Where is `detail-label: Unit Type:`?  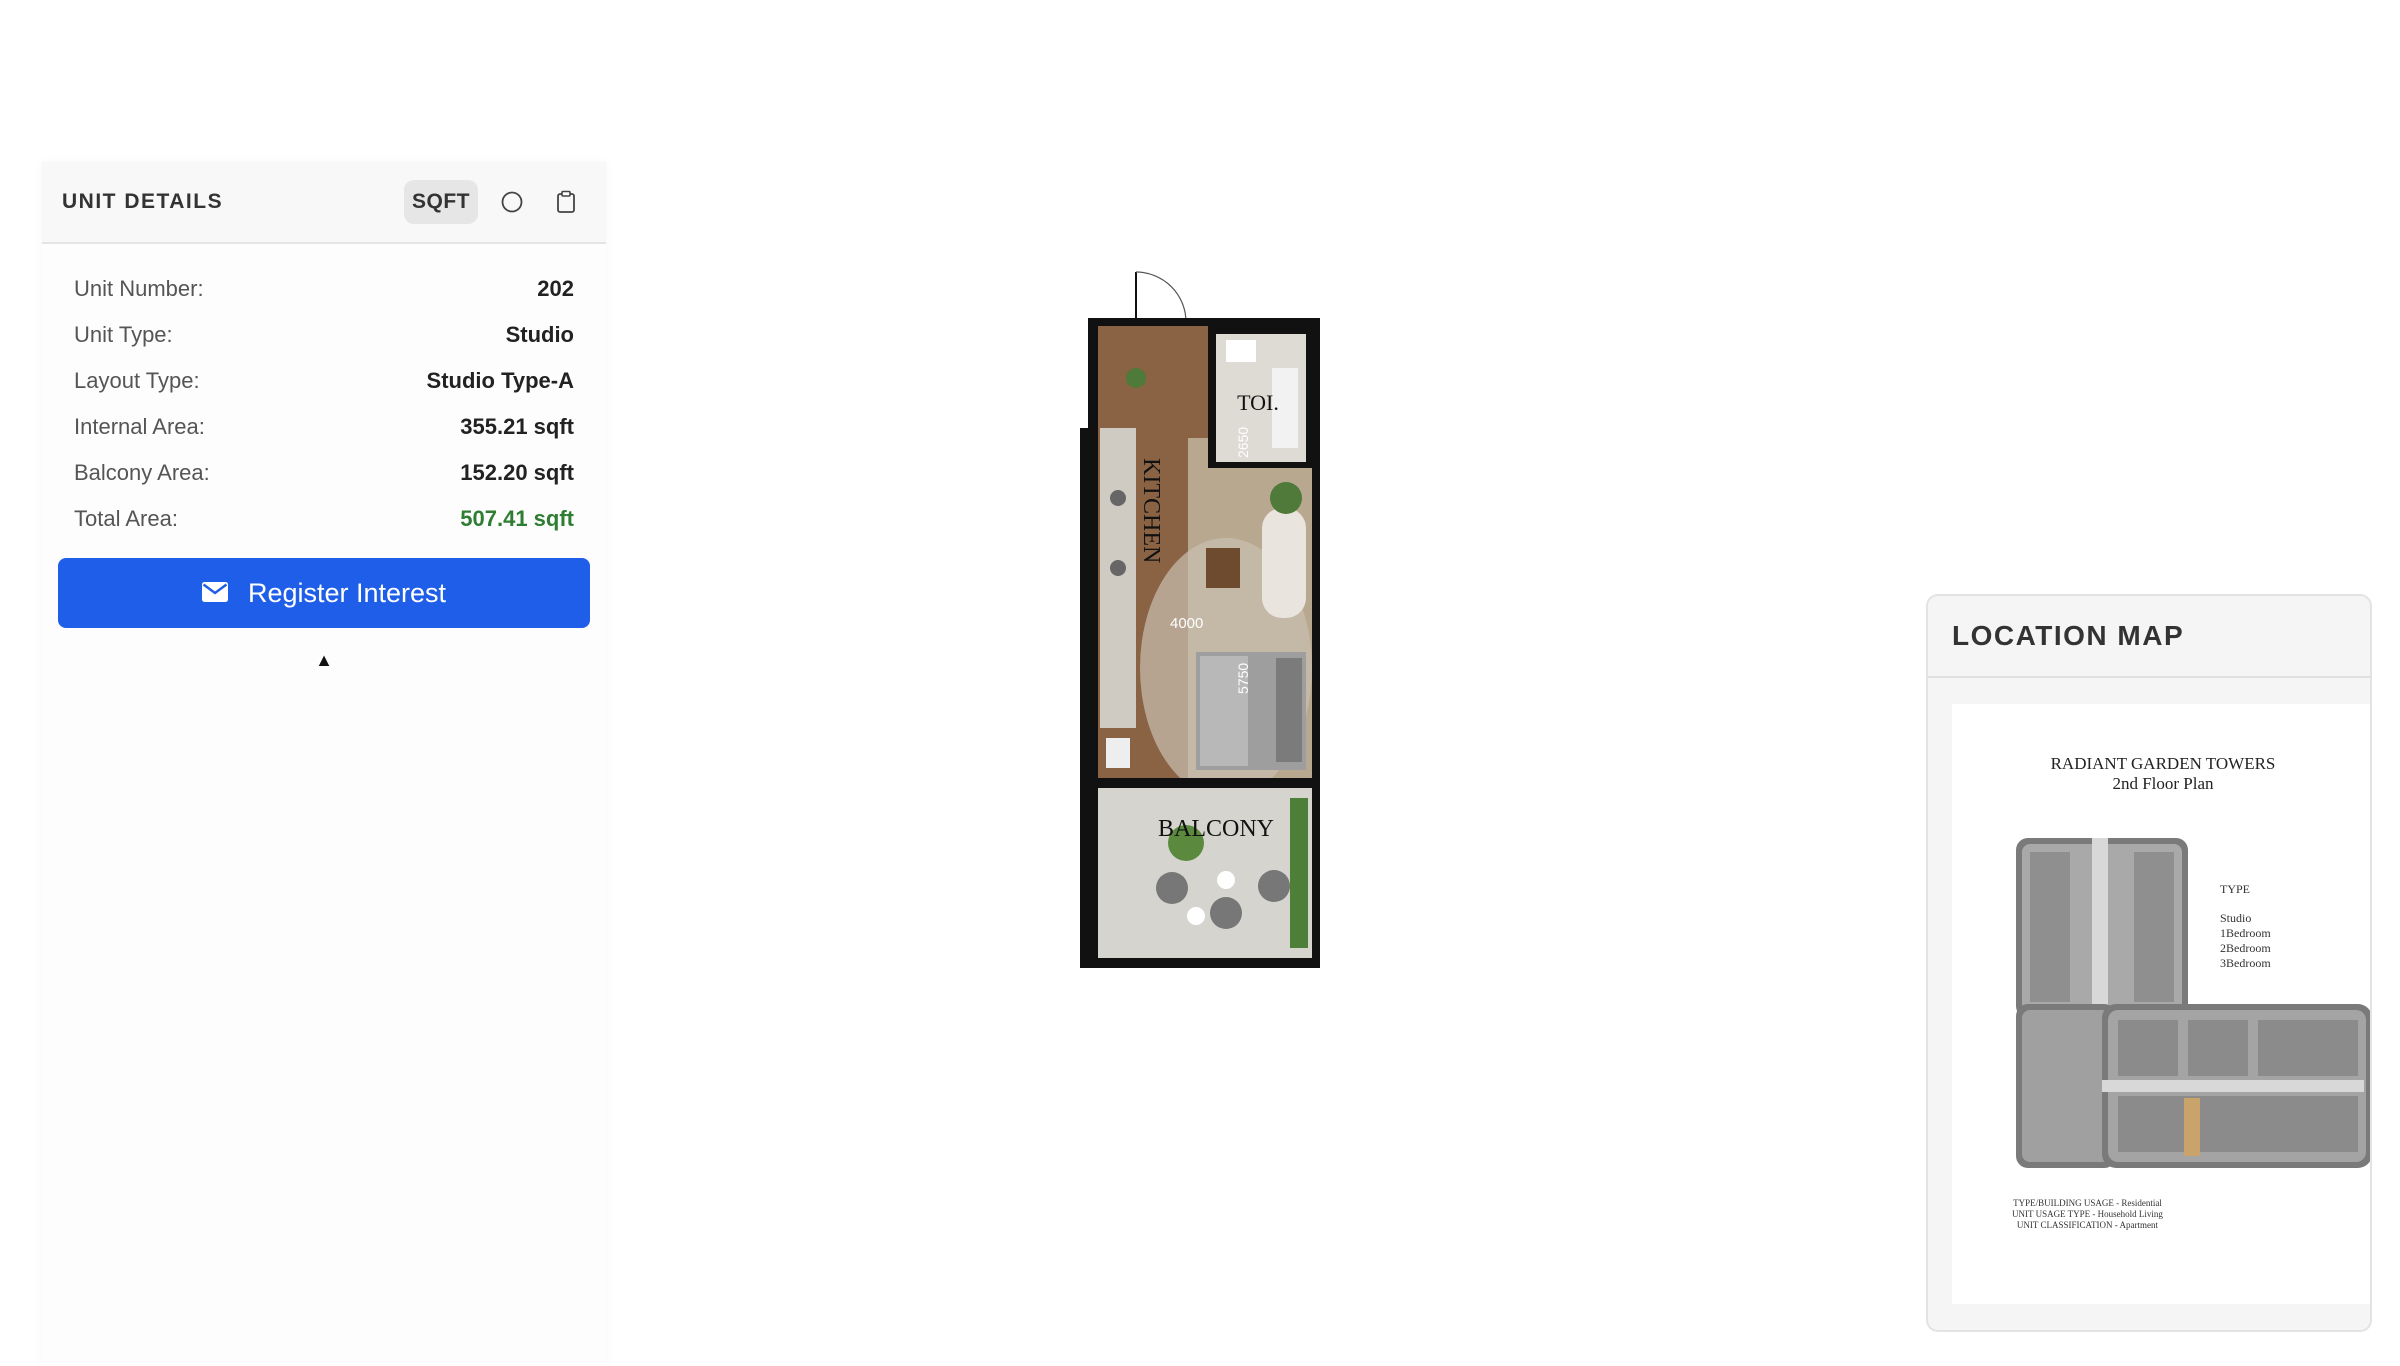 detail-label: Unit Type: is located at coordinates (123, 334).